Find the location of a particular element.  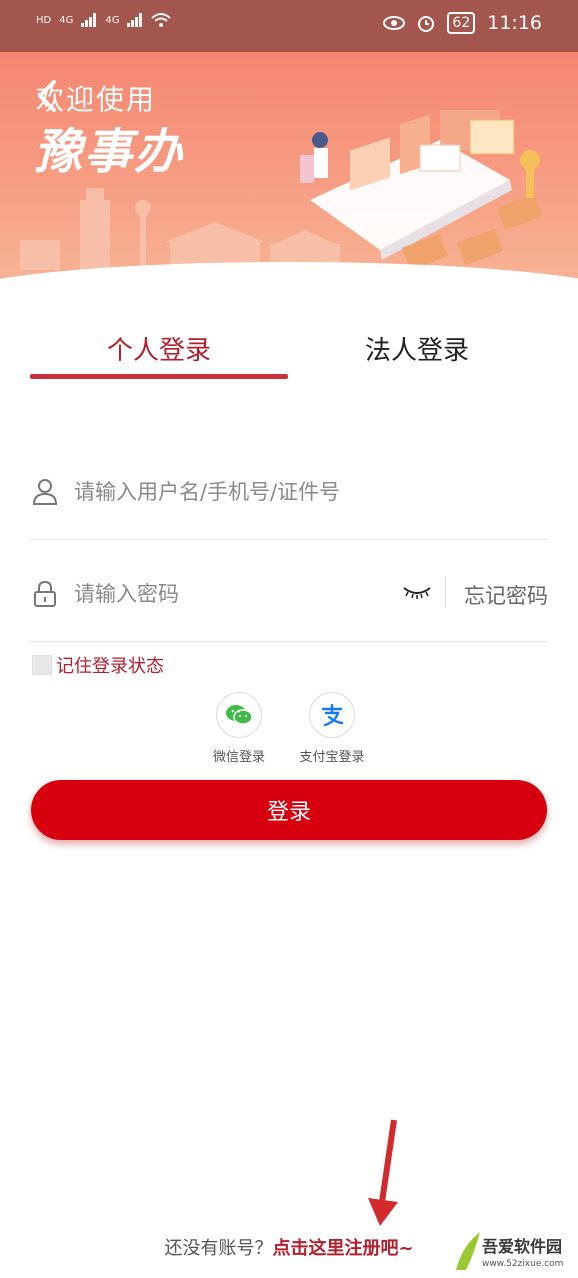

clock: 11:16 is located at coordinates (514, 23).